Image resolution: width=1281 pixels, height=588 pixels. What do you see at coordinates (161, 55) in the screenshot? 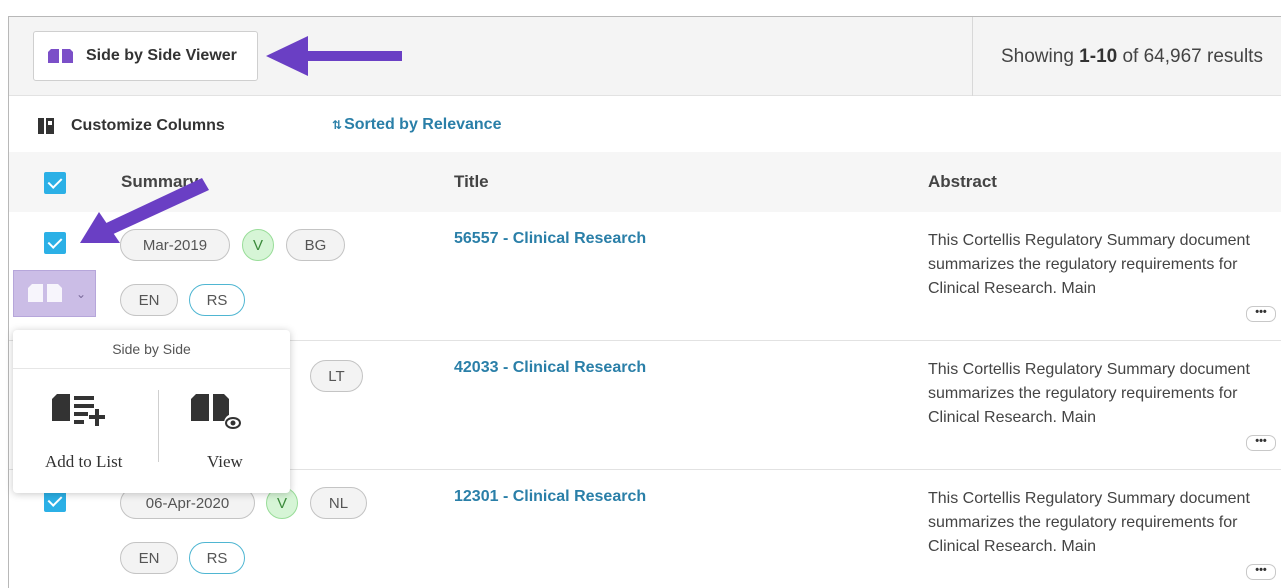
I see `side-by-side-viewer-label: Side by Side Viewer` at bounding box center [161, 55].